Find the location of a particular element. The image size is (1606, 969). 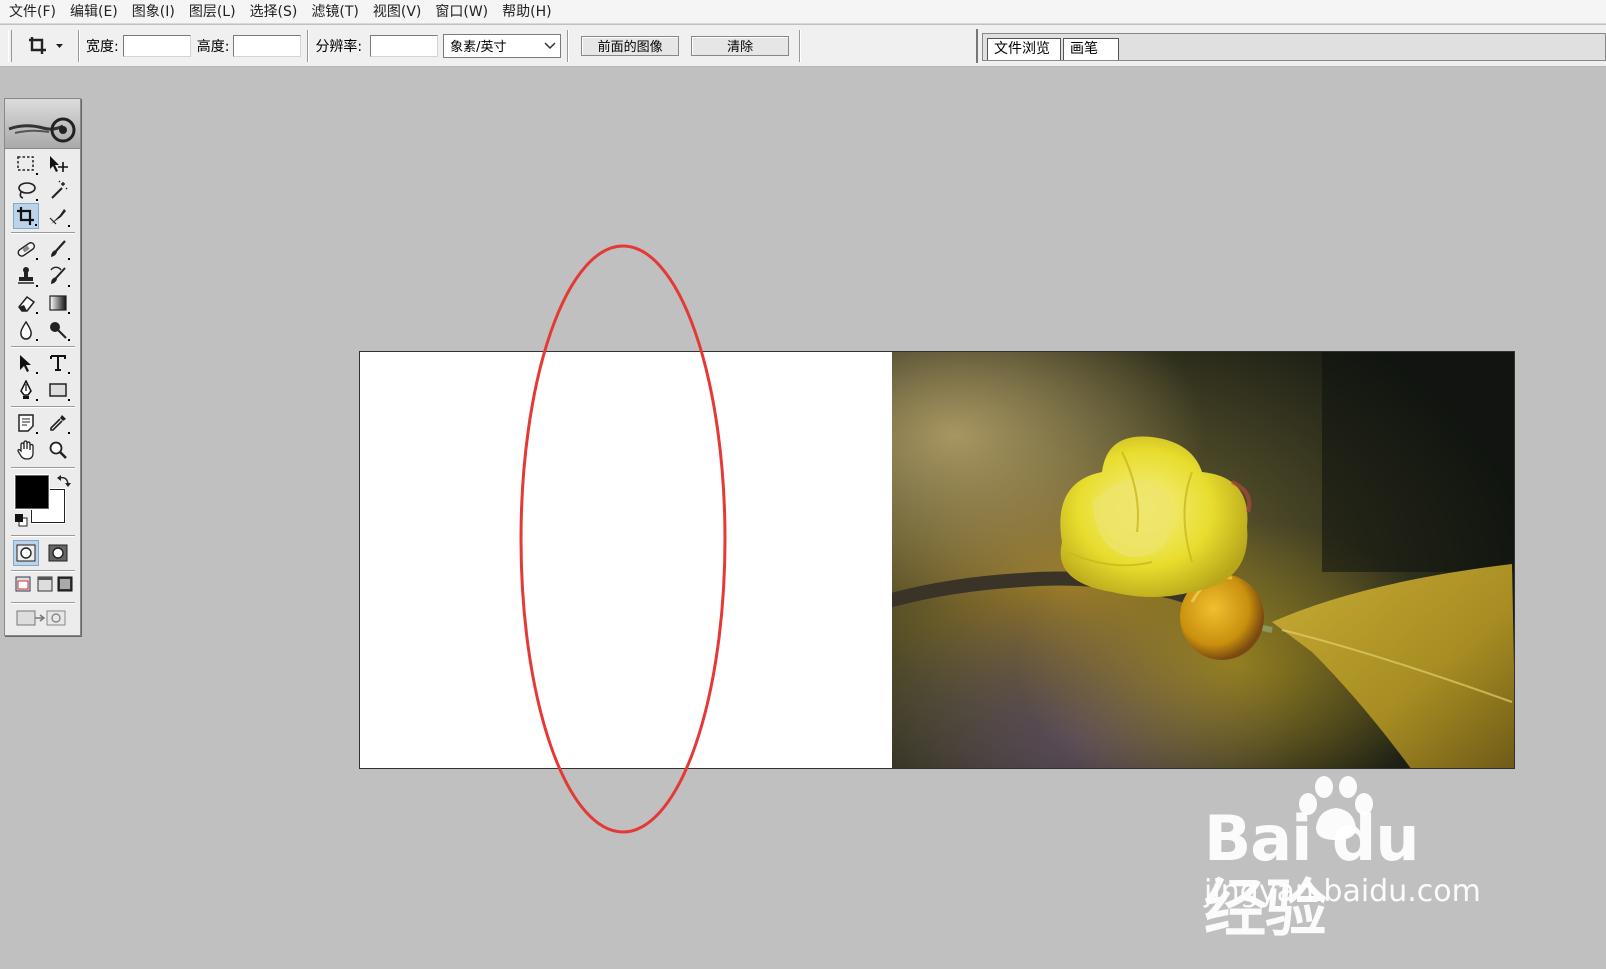

standard-screen-icon is located at coordinates (23, 584).